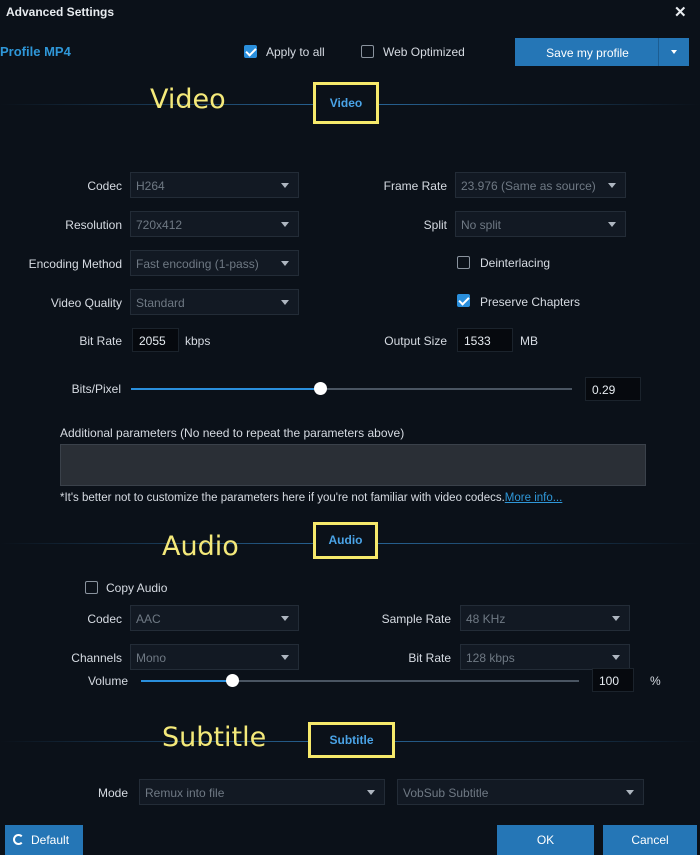  Describe the element at coordinates (151, 658) in the screenshot. I see `channels-value: Mono` at that location.